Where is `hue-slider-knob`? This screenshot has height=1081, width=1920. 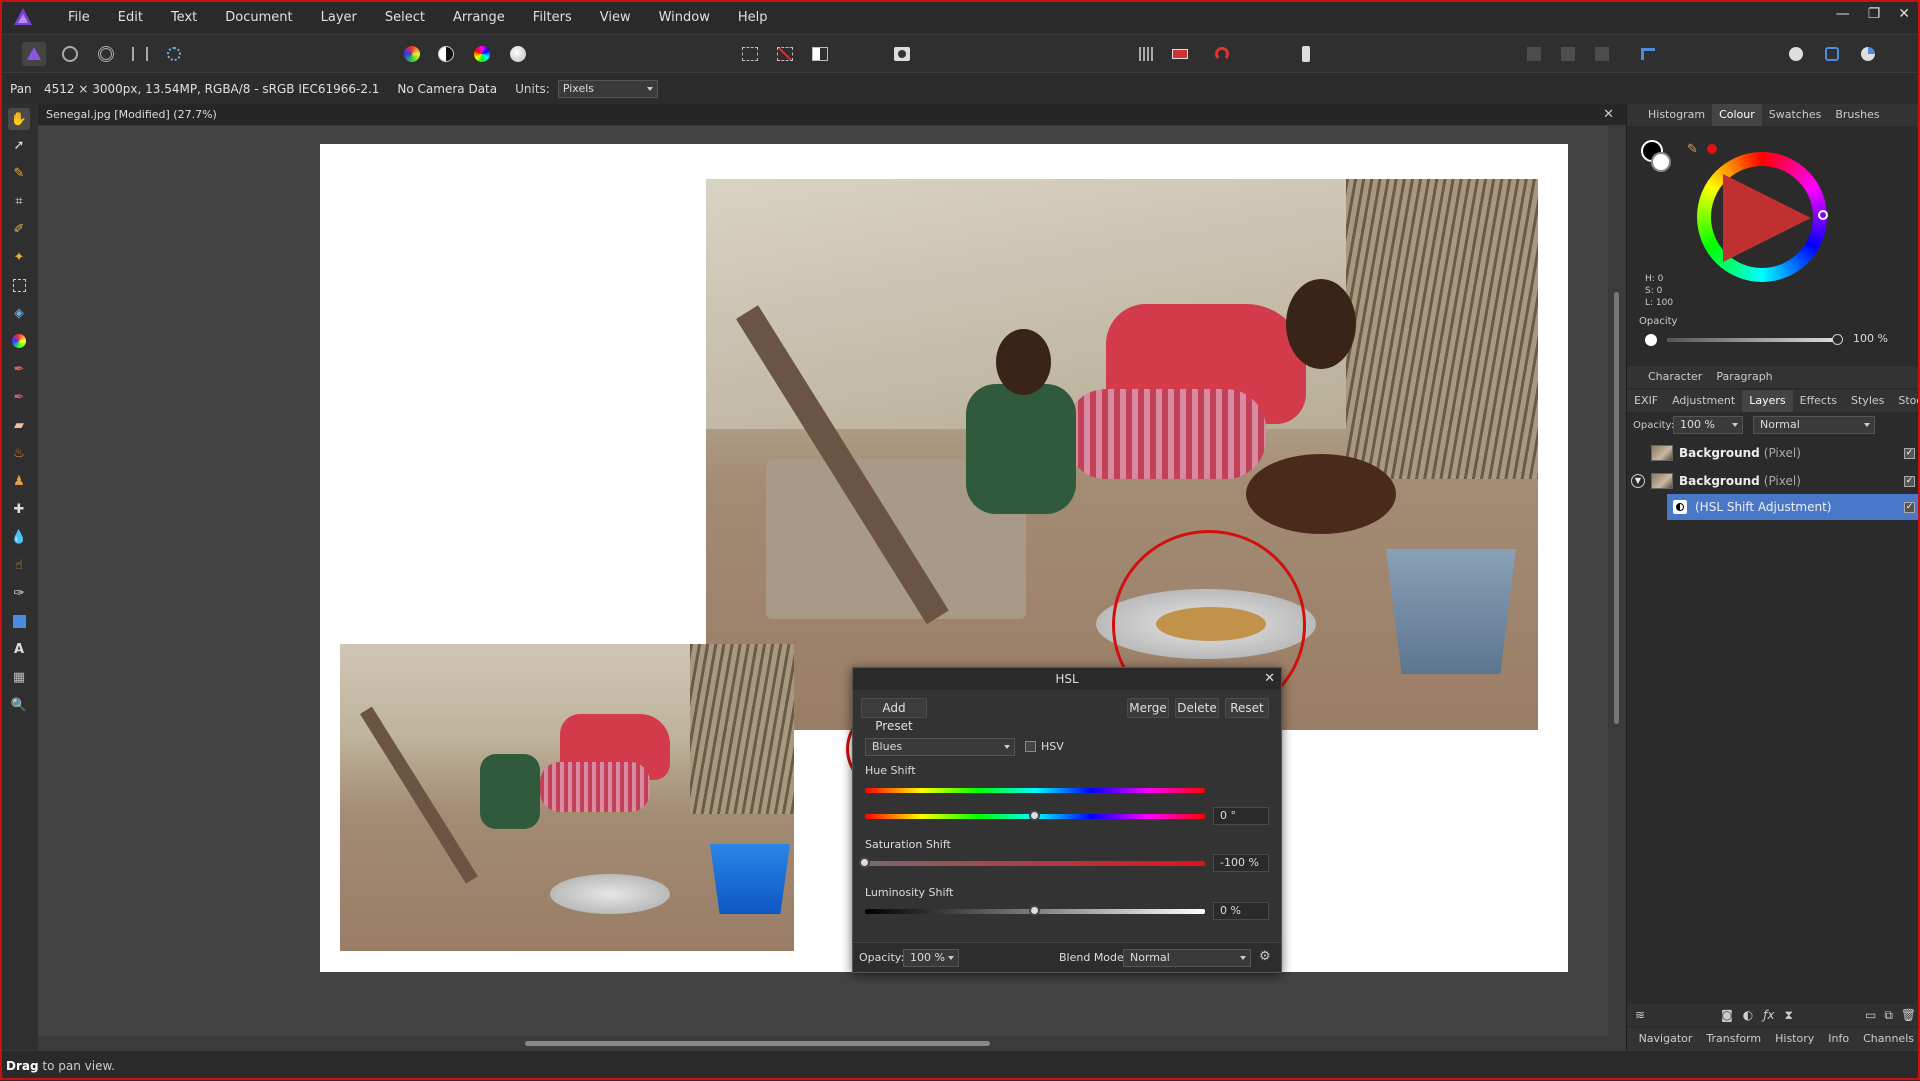
hue-slider-knob is located at coordinates (1034, 815).